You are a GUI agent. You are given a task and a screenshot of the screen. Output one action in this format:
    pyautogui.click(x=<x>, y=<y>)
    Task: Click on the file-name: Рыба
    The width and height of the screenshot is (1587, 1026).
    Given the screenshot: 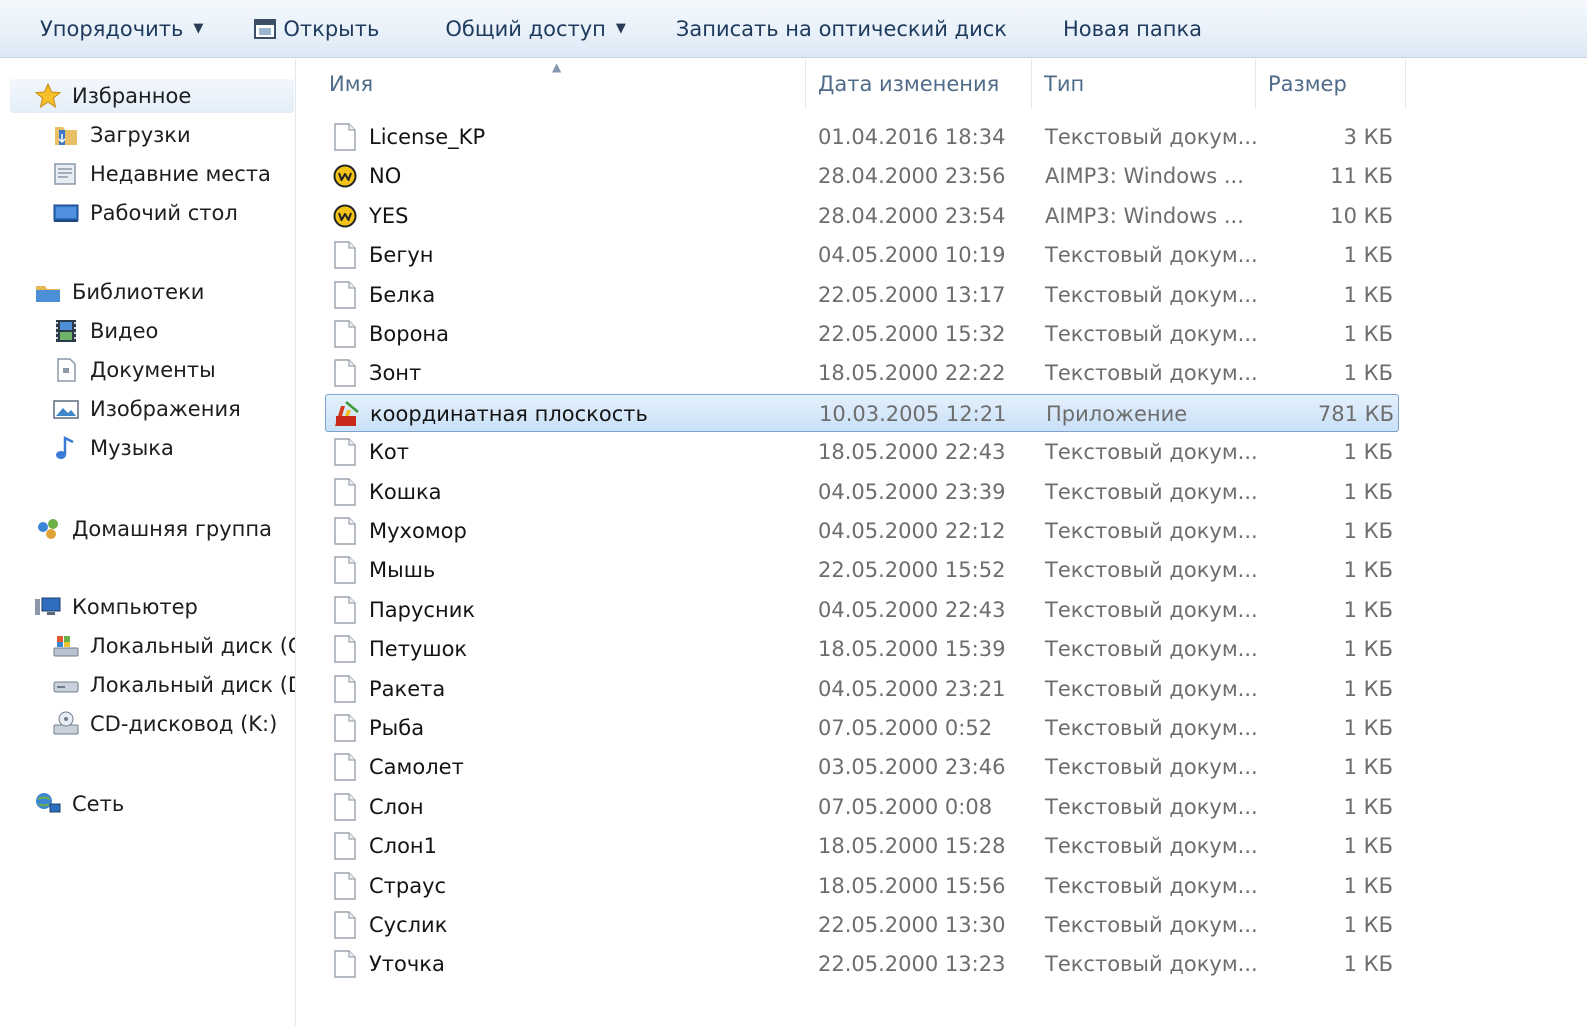 What is the action you would take?
    pyautogui.click(x=397, y=728)
    